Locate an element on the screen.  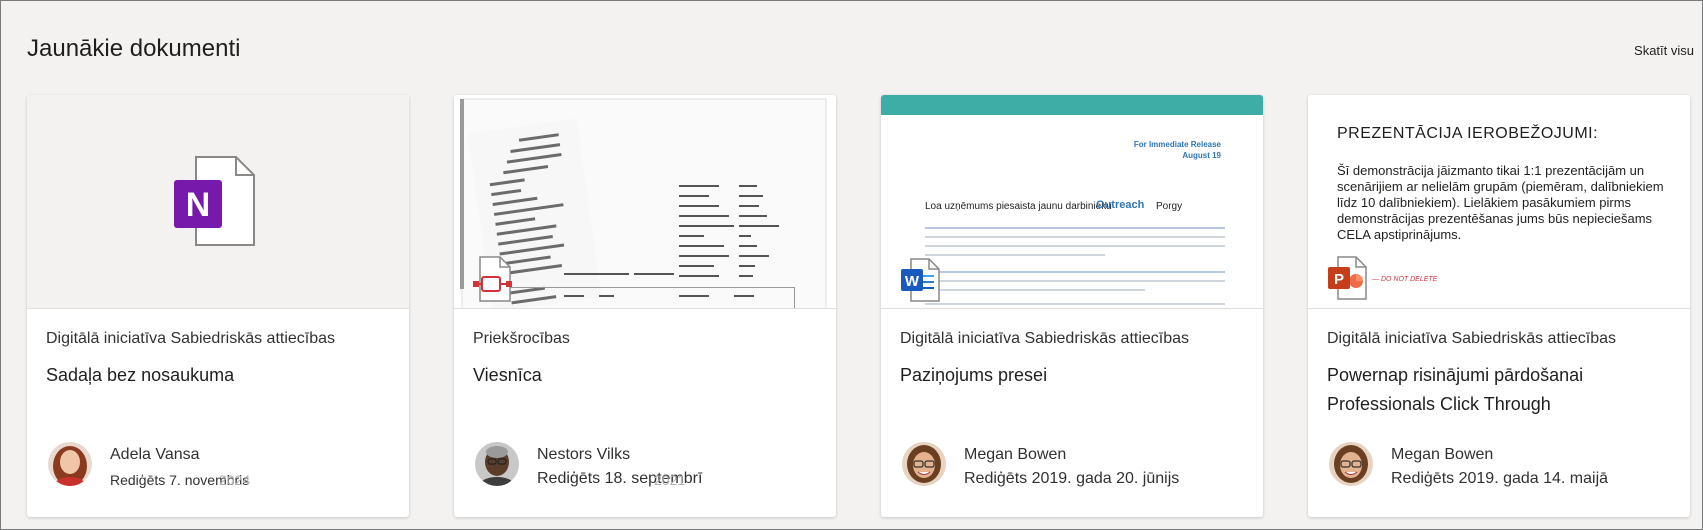
document-title: Sadaļa bez nosaukuma is located at coordinates (221, 375).